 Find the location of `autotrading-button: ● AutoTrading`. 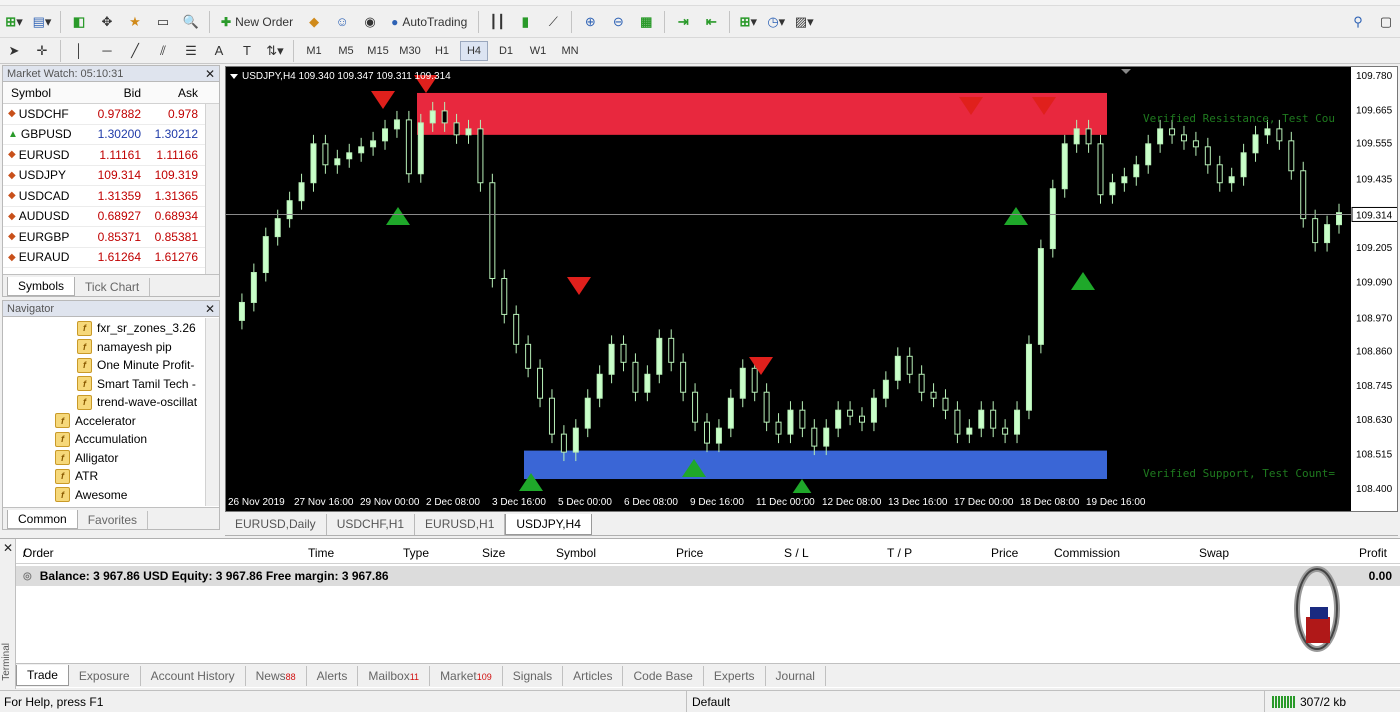

autotrading-button: ● AutoTrading is located at coordinates (429, 22).